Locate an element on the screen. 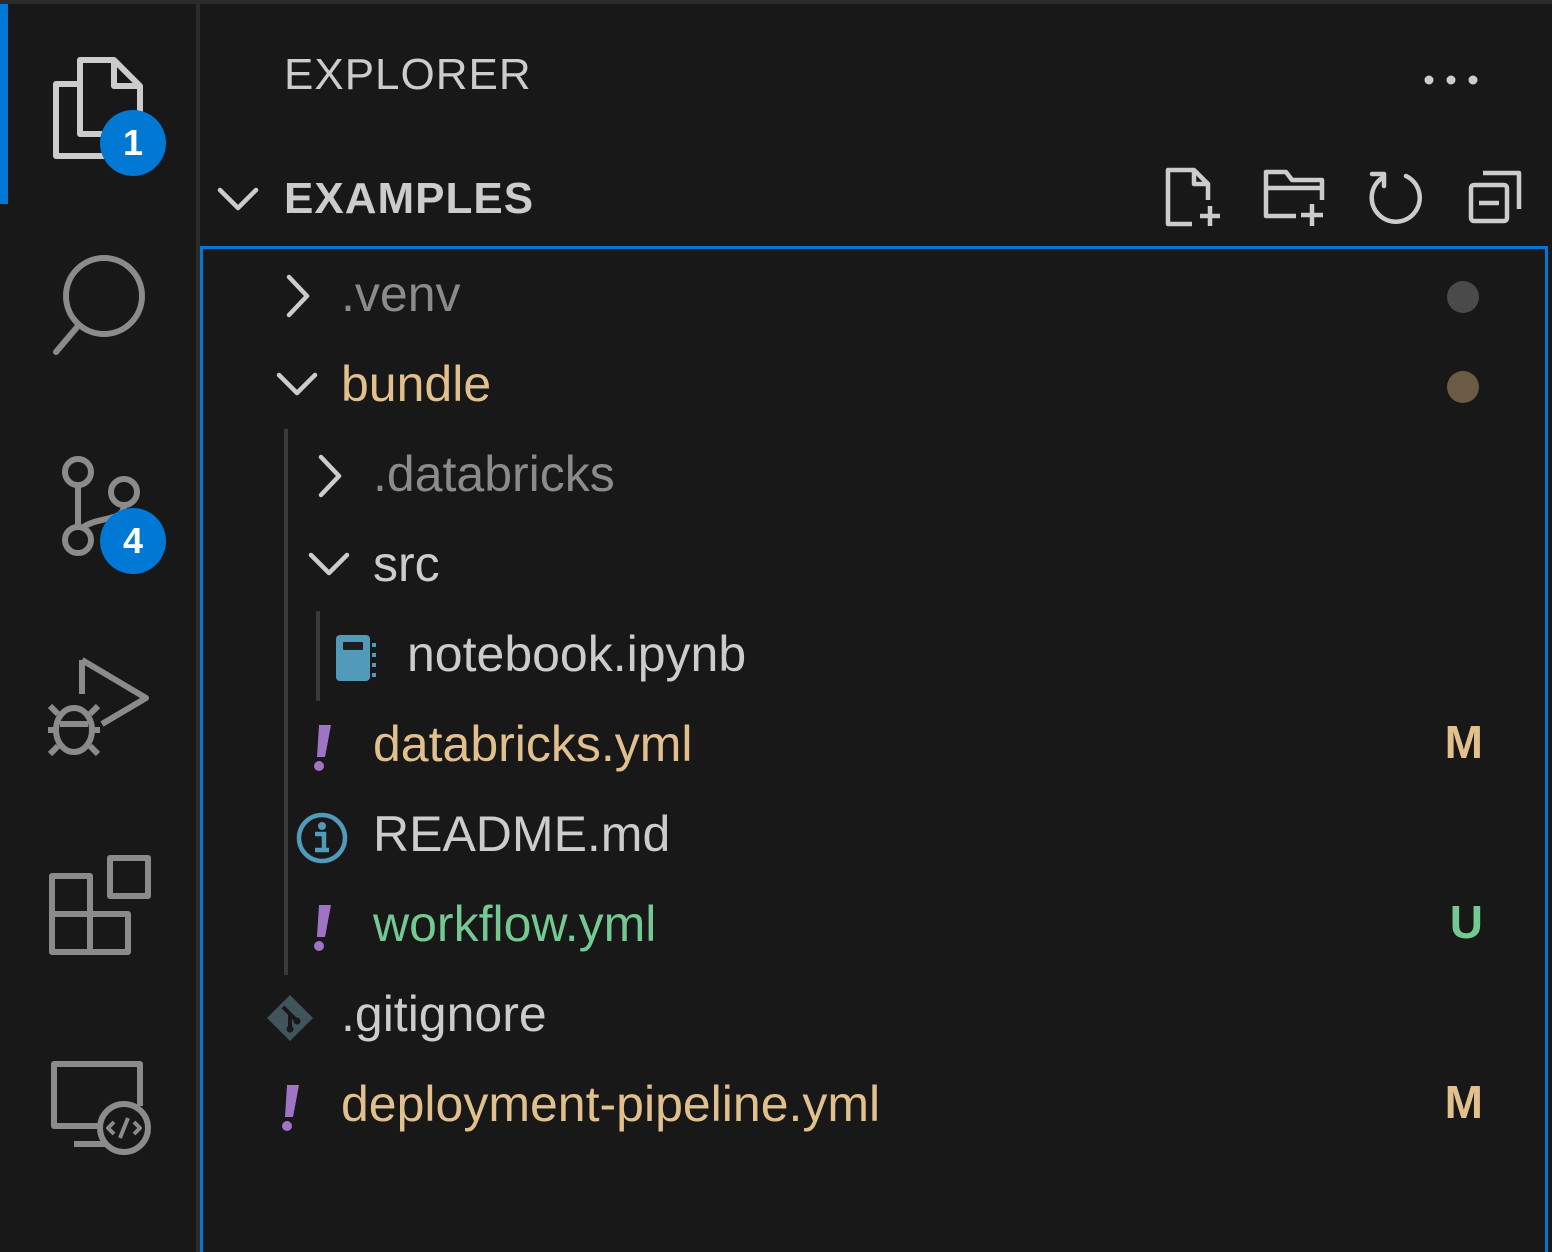 This screenshot has width=1552, height=1252. extensions-icon is located at coordinates (100, 906).